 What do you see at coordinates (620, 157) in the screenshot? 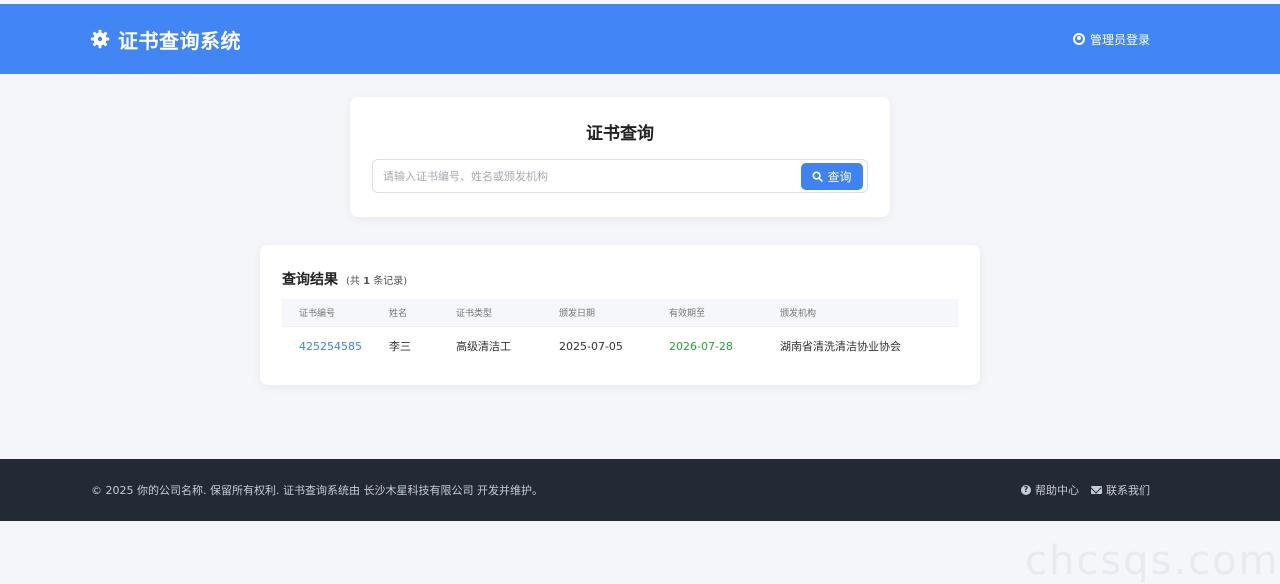
I see `search-card: 证书查询 查询` at bounding box center [620, 157].